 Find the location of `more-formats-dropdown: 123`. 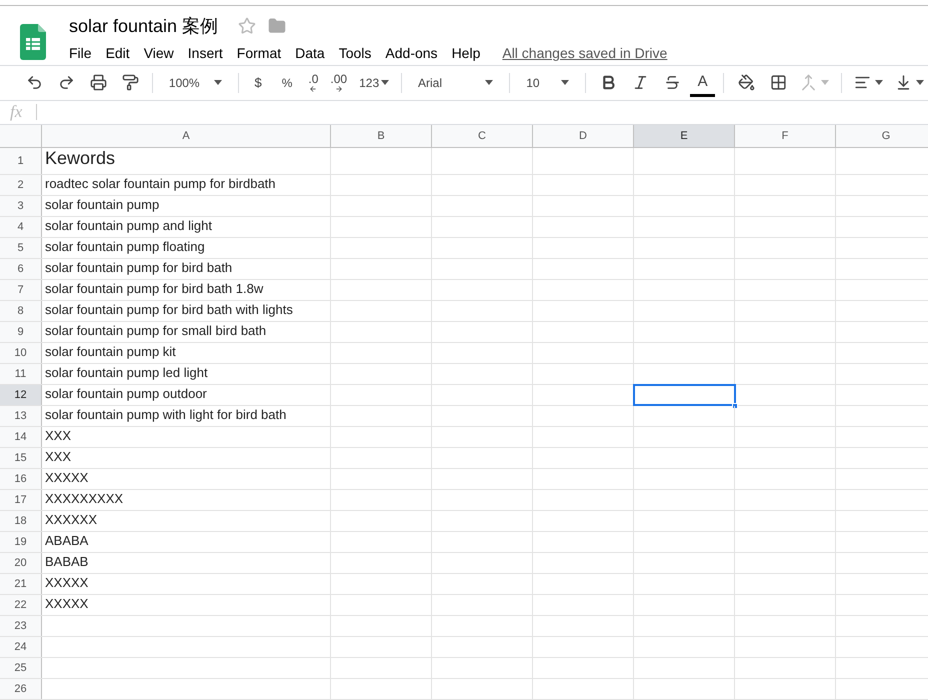

more-formats-dropdown: 123 is located at coordinates (374, 83).